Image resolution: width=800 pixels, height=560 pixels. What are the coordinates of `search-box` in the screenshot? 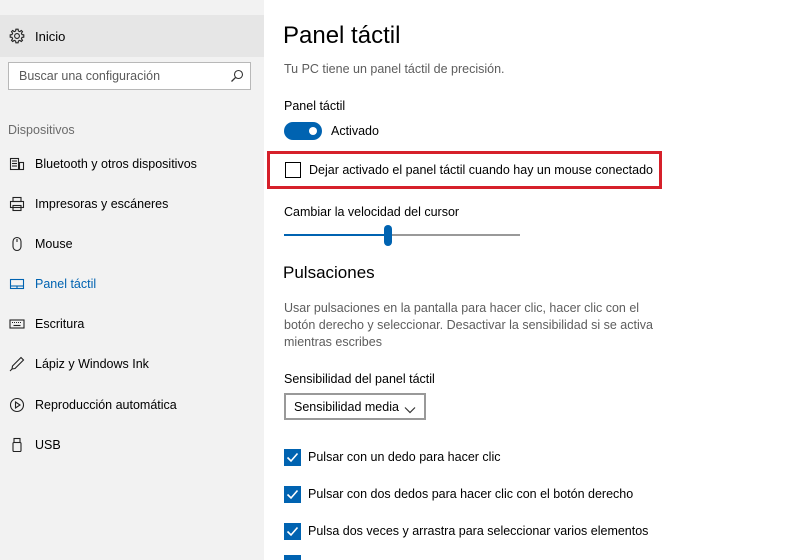 It's located at (129, 76).